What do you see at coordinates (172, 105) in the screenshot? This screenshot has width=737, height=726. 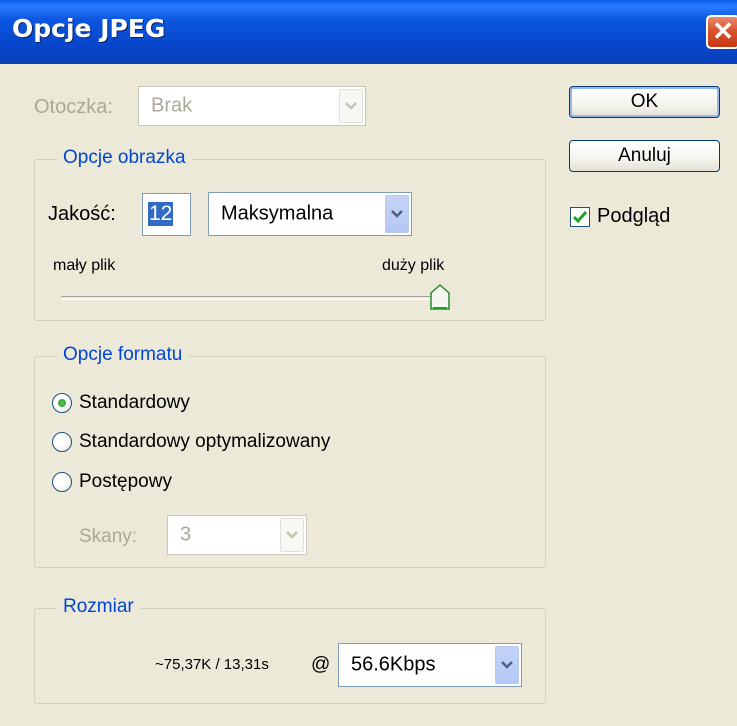 I see `matte-value: Brak` at bounding box center [172, 105].